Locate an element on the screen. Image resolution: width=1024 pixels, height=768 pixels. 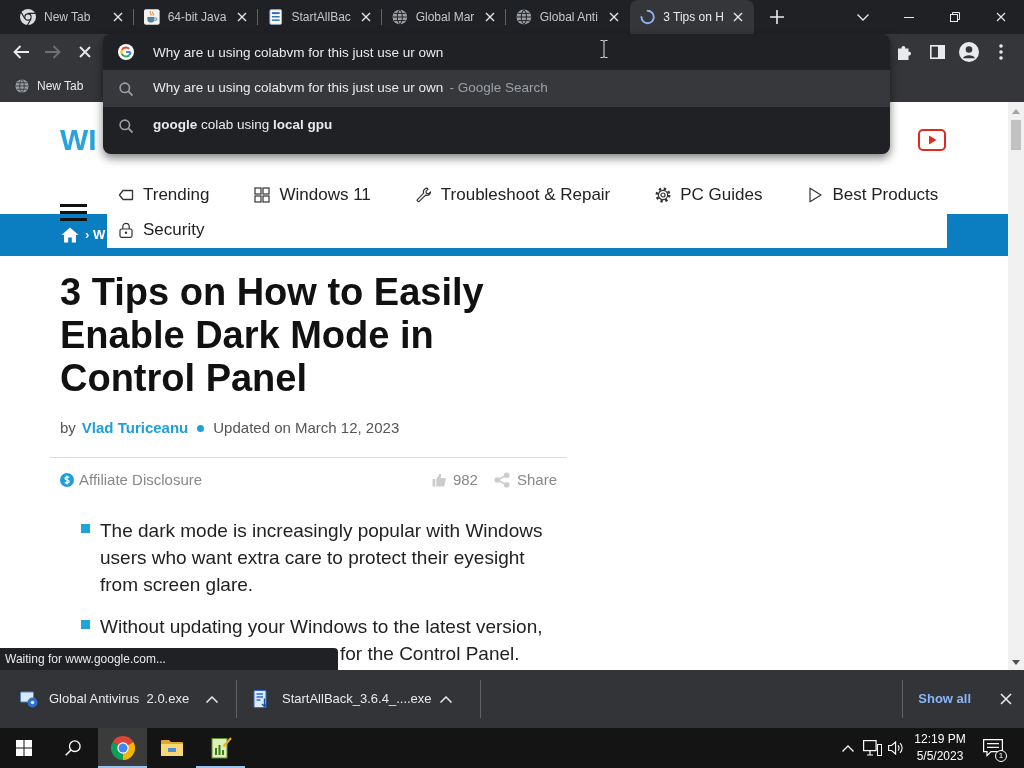
dot-icon is located at coordinates (201, 428).